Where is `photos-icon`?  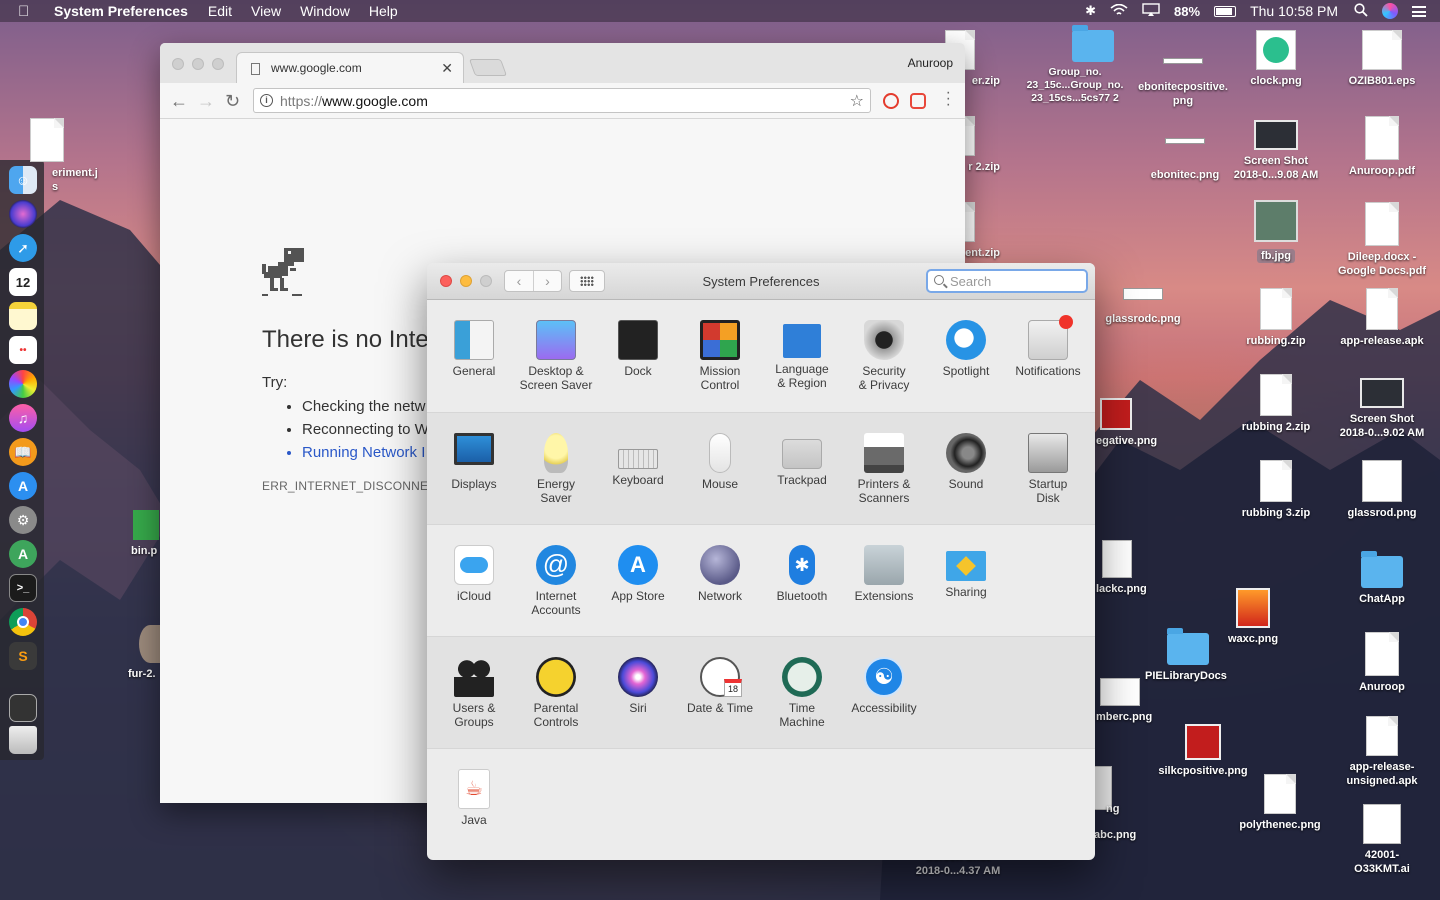
photos-icon is located at coordinates (23, 384).